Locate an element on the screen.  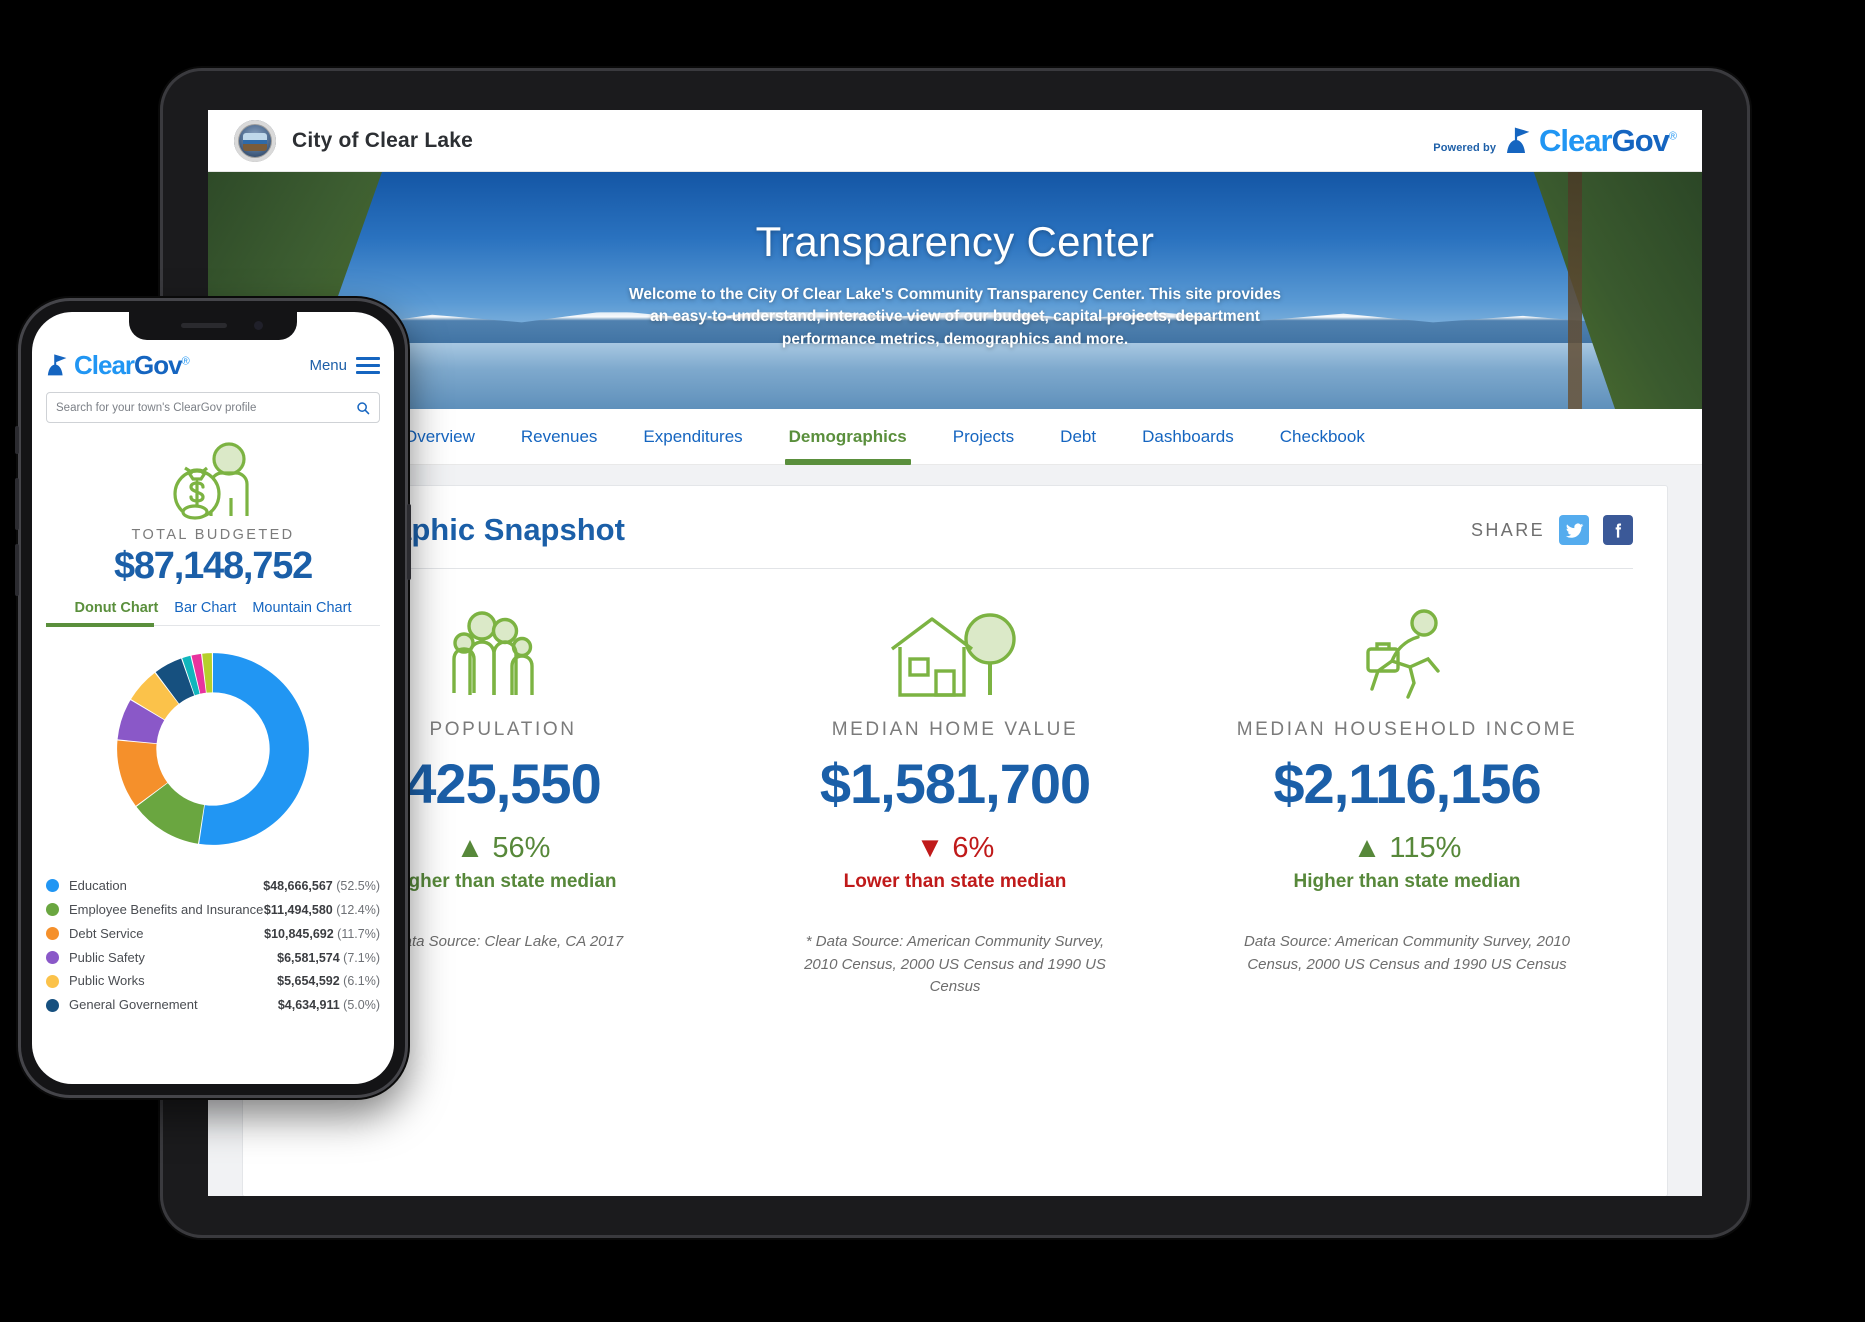
hamburger-menu-icon is located at coordinates (368, 365).